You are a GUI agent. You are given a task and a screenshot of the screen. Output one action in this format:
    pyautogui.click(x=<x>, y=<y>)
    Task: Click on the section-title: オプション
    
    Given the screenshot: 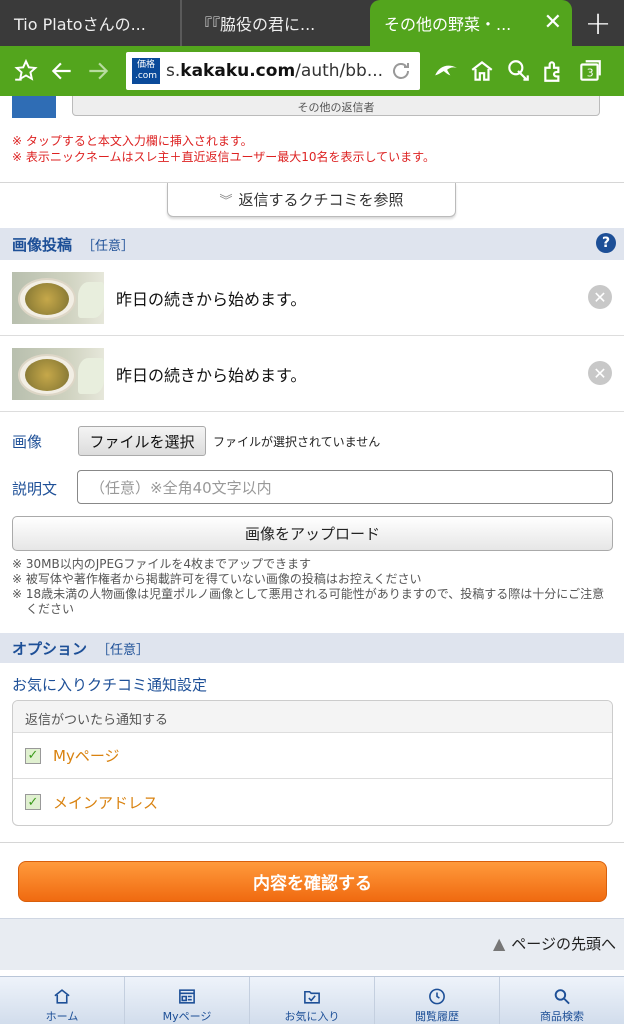 What is the action you would take?
    pyautogui.click(x=50, y=648)
    